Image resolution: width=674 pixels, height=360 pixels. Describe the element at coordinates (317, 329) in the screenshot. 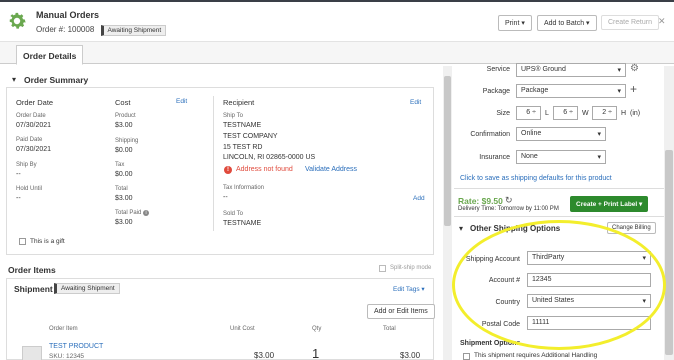

I see `col-qty: Qty` at that location.